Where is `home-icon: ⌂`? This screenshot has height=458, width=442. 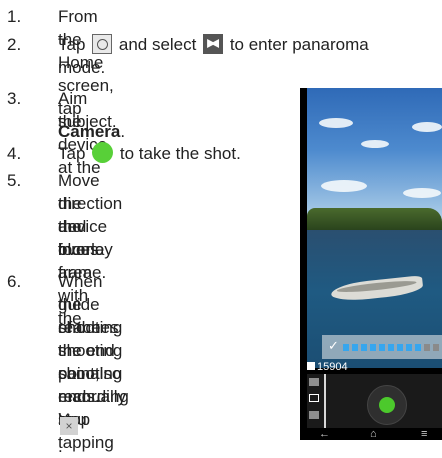
home-icon: ⌂ is located at coordinates (373, 434).